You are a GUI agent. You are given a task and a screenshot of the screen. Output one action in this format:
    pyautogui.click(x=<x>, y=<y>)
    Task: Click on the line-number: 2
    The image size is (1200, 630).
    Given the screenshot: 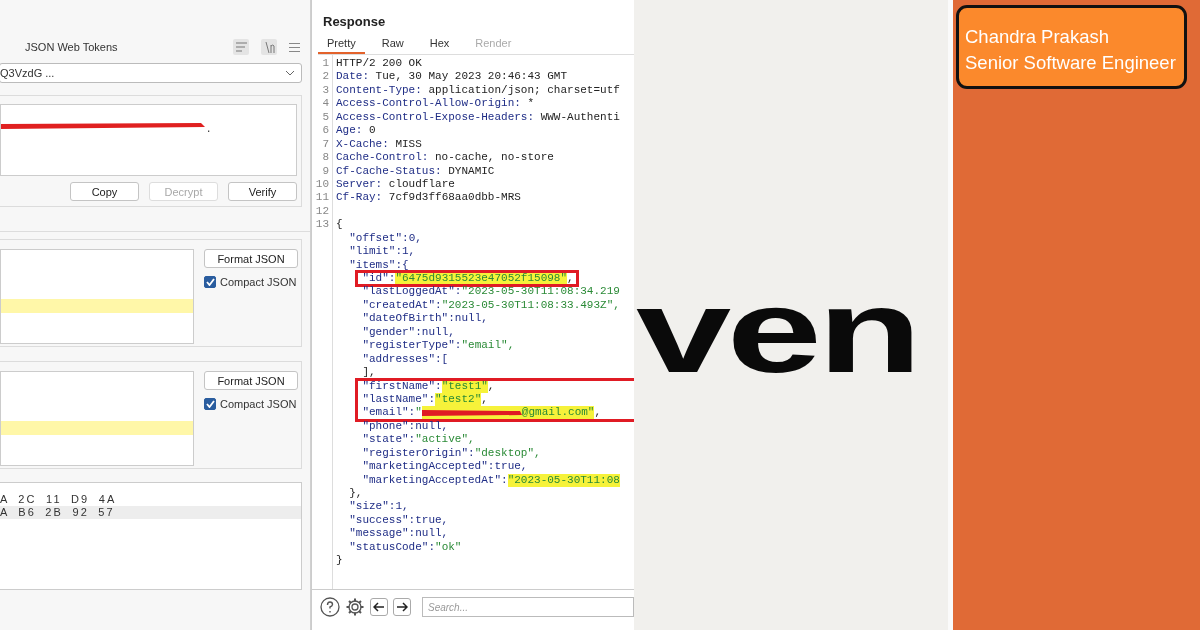 What is the action you would take?
    pyautogui.click(x=325, y=77)
    